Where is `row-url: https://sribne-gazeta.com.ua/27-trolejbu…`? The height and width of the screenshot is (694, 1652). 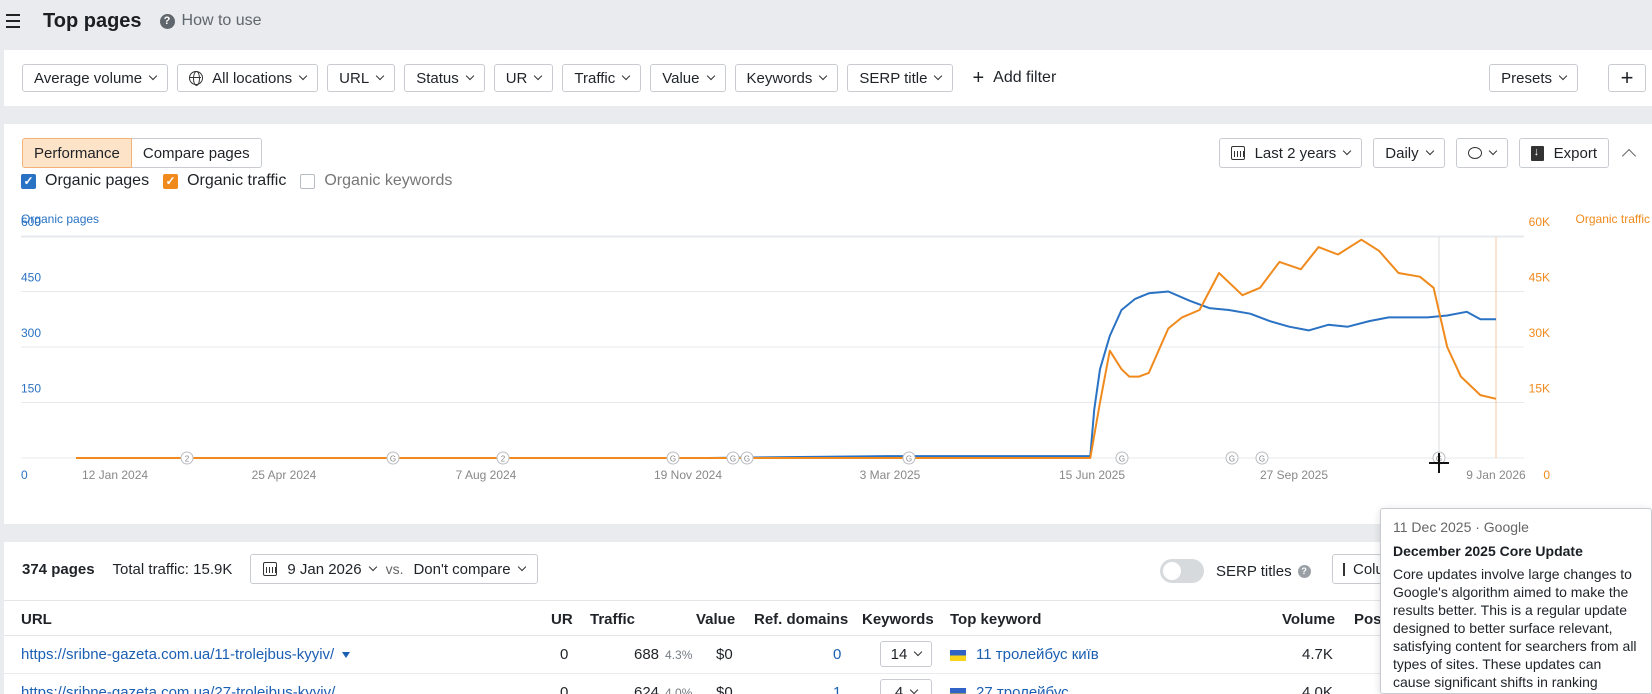
row-url: https://sribne-gazeta.com.ua/27-trolejbu… is located at coordinates (178, 689).